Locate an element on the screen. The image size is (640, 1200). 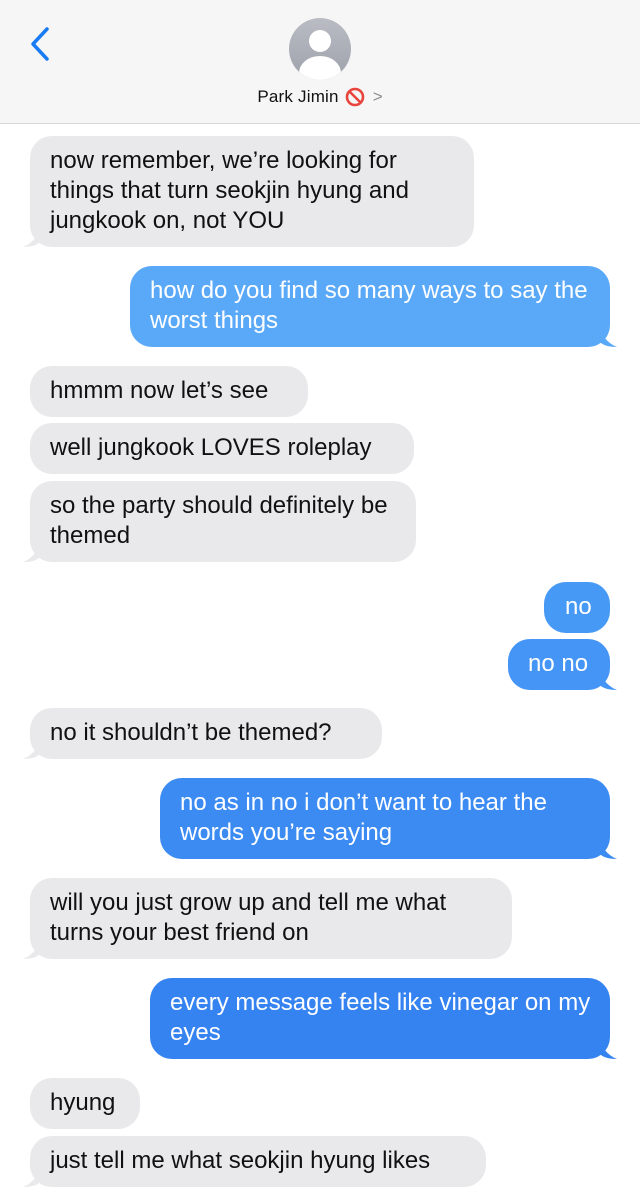
message-text: well jungkook LOVES roleplay is located at coordinates (211, 447).